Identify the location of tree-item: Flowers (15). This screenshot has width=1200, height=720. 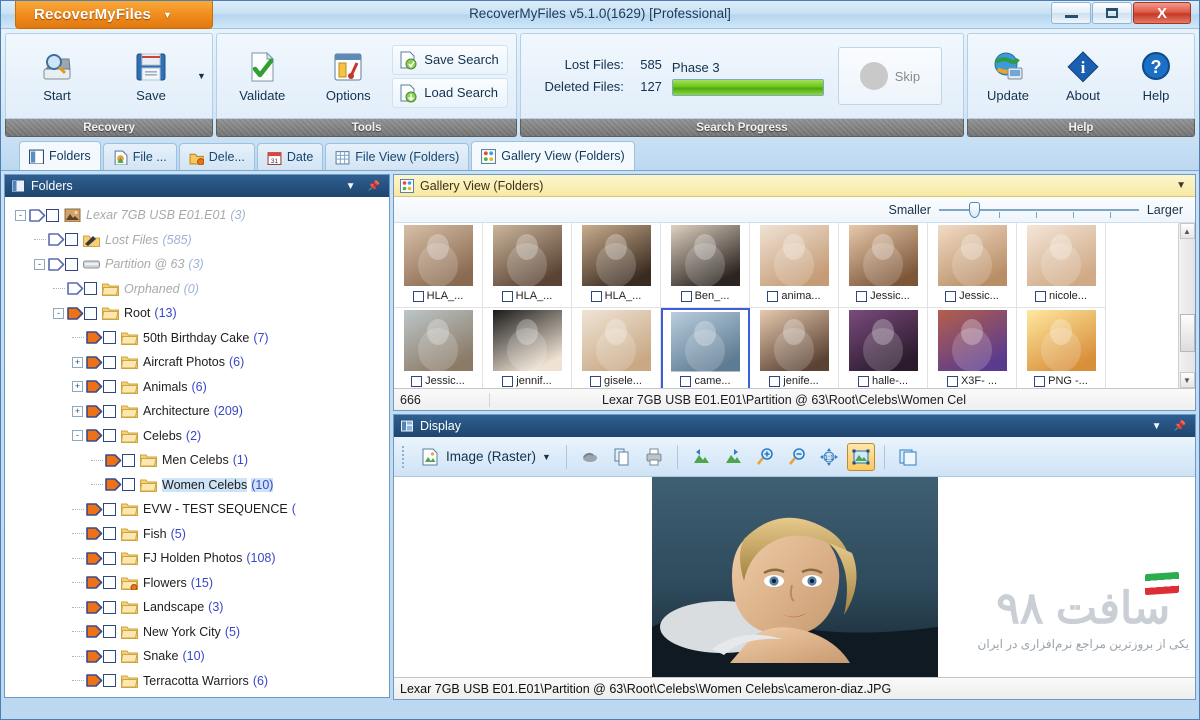
(197, 583).